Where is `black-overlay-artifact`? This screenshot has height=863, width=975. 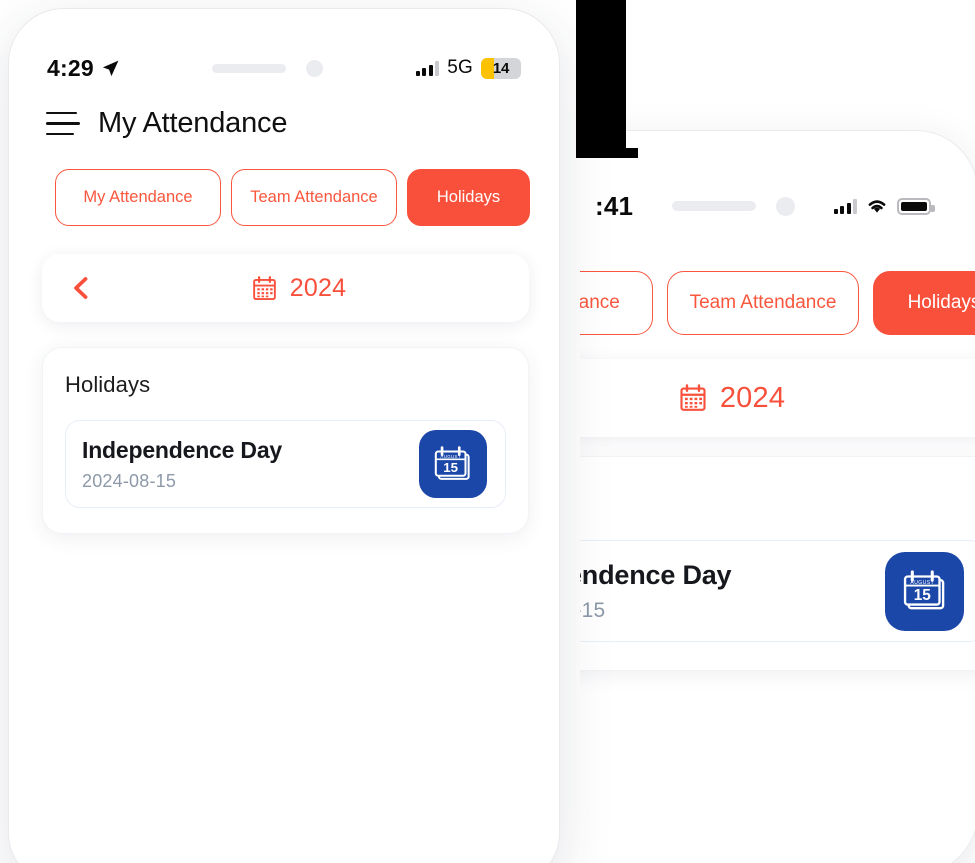 black-overlay-artifact is located at coordinates (601, 74).